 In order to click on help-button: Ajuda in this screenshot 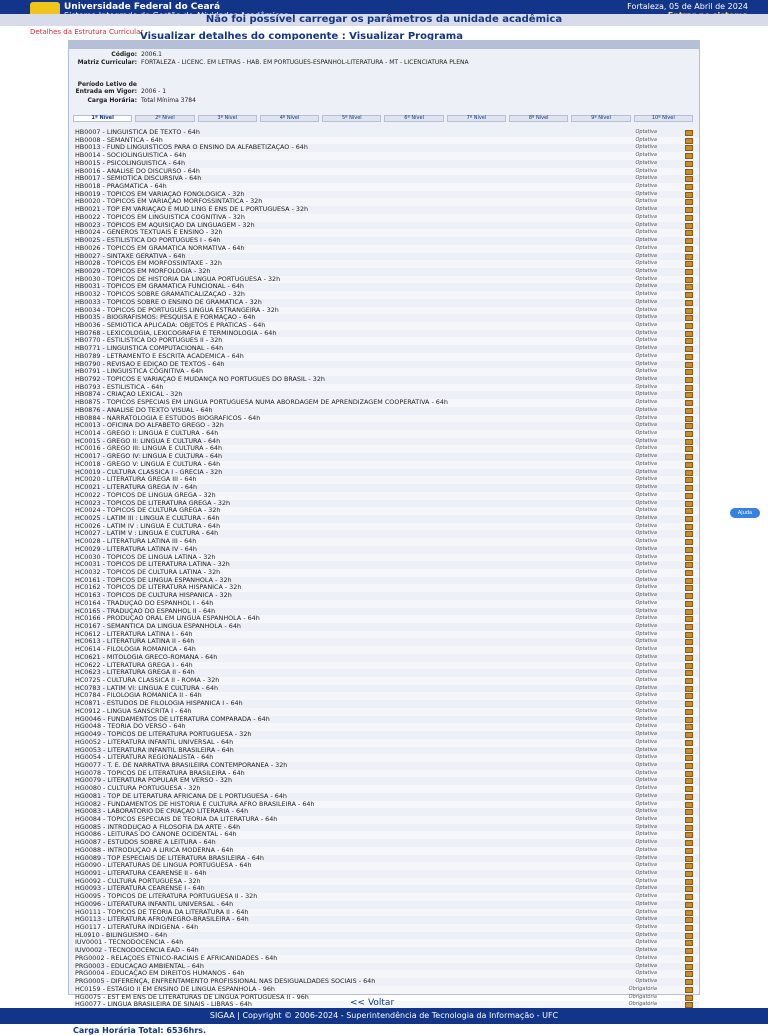, I will do `click(745, 513)`.